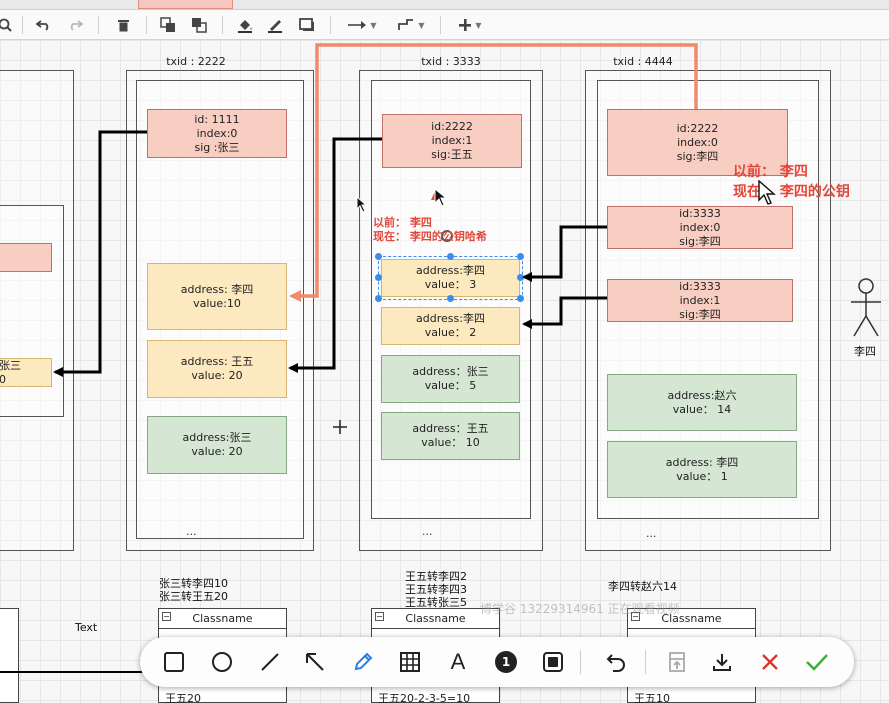 Image resolution: width=889 pixels, height=703 pixels. What do you see at coordinates (86, 627) in the screenshot?
I see `text-shape: Text` at bounding box center [86, 627].